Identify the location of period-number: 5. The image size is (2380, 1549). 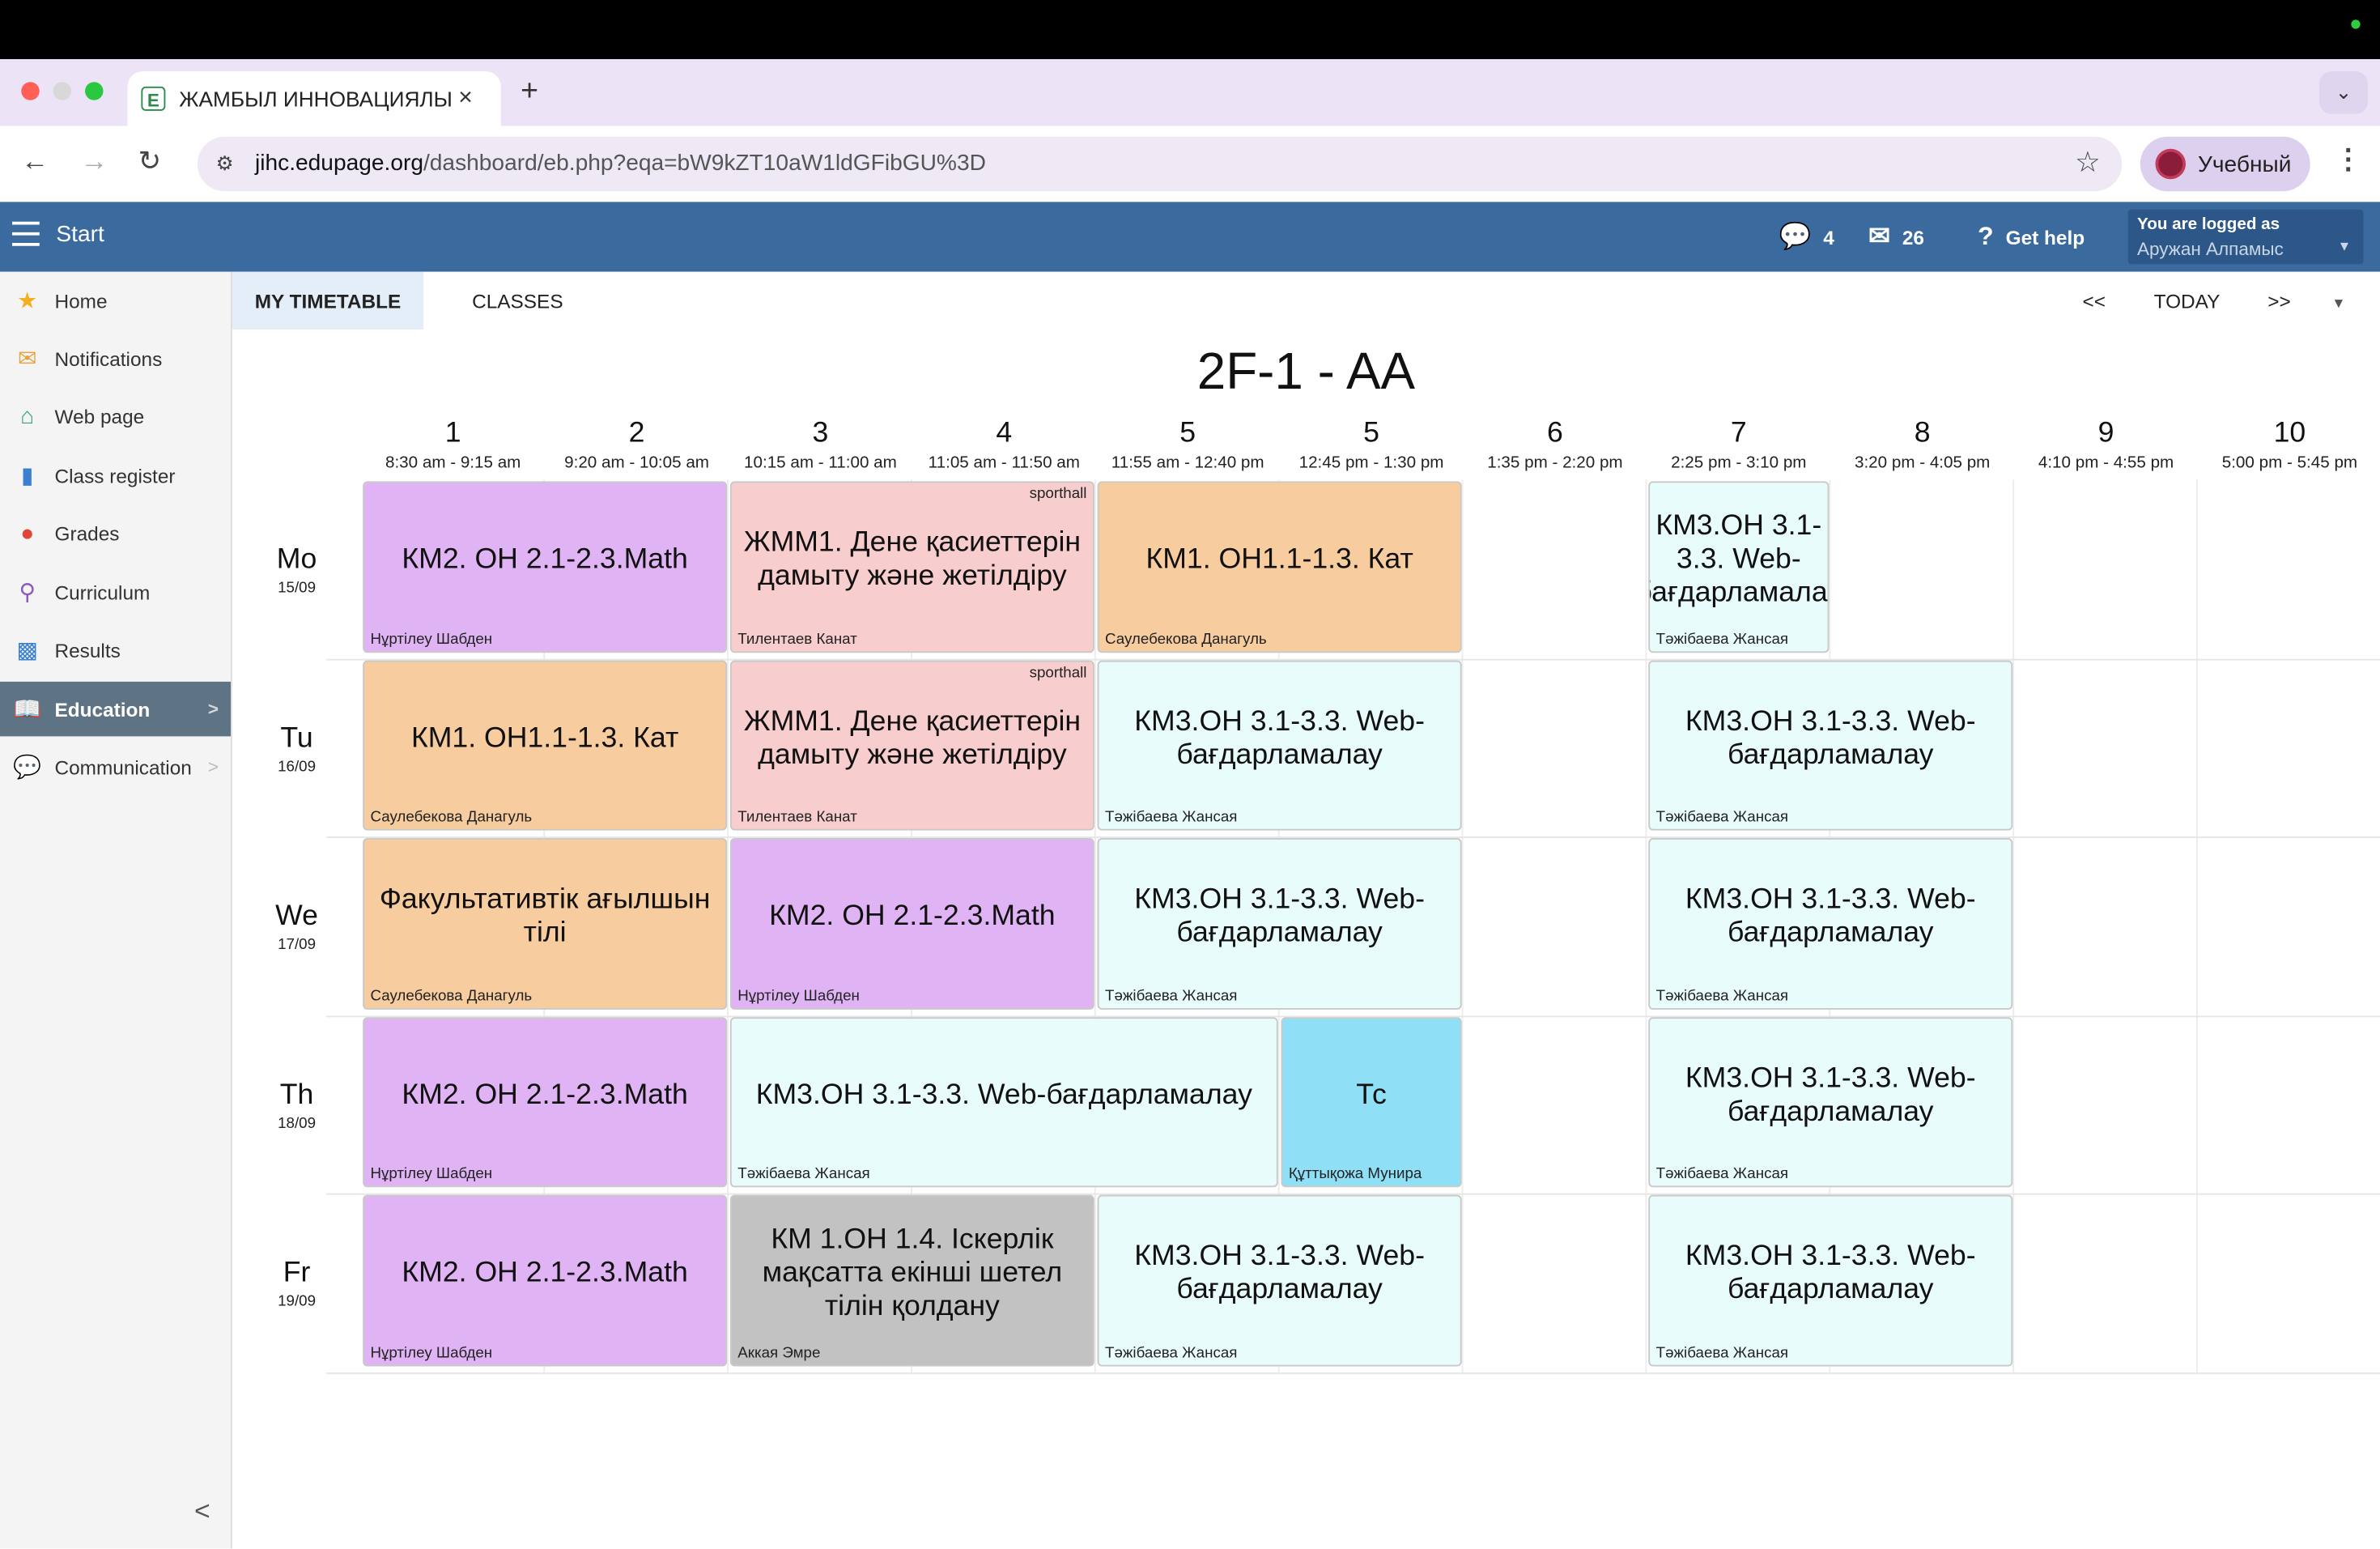
(1187, 433).